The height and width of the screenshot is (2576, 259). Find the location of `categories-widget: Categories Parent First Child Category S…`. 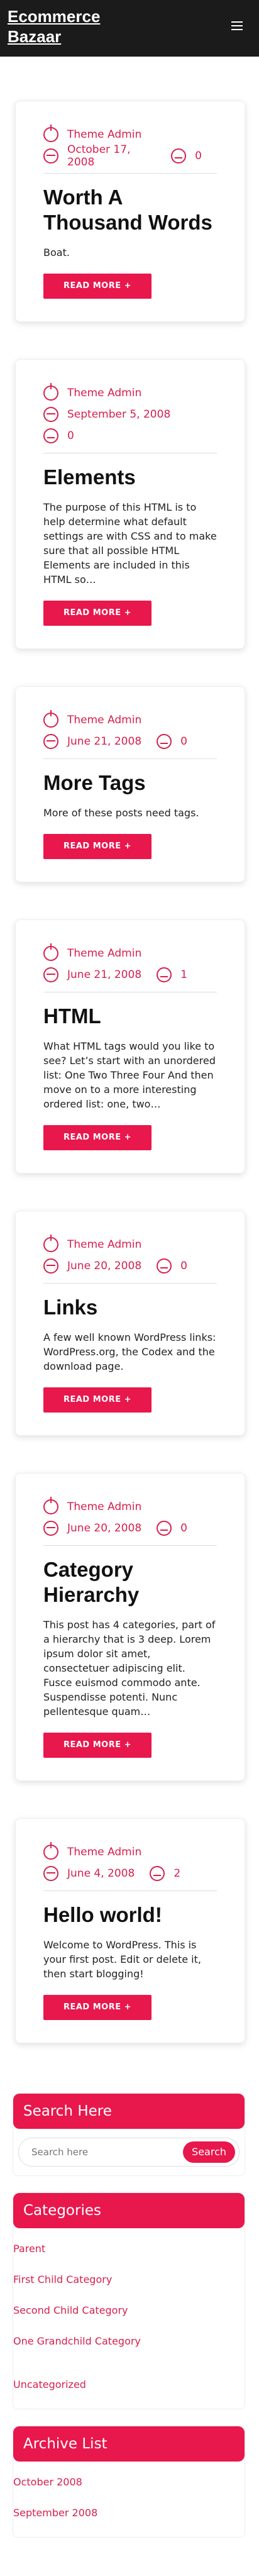

categories-widget: Categories Parent First Child Category S… is located at coordinates (129, 2300).